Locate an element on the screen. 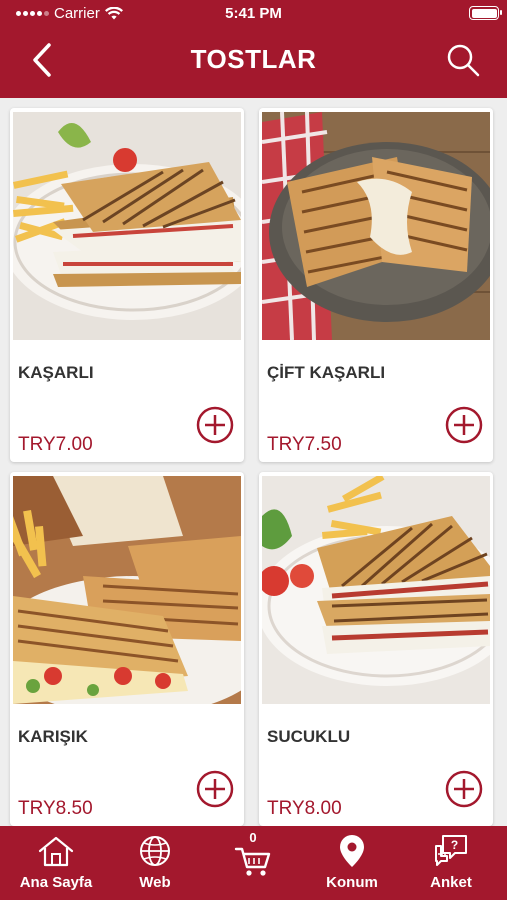  tab-web: Web is located at coordinates (155, 862).